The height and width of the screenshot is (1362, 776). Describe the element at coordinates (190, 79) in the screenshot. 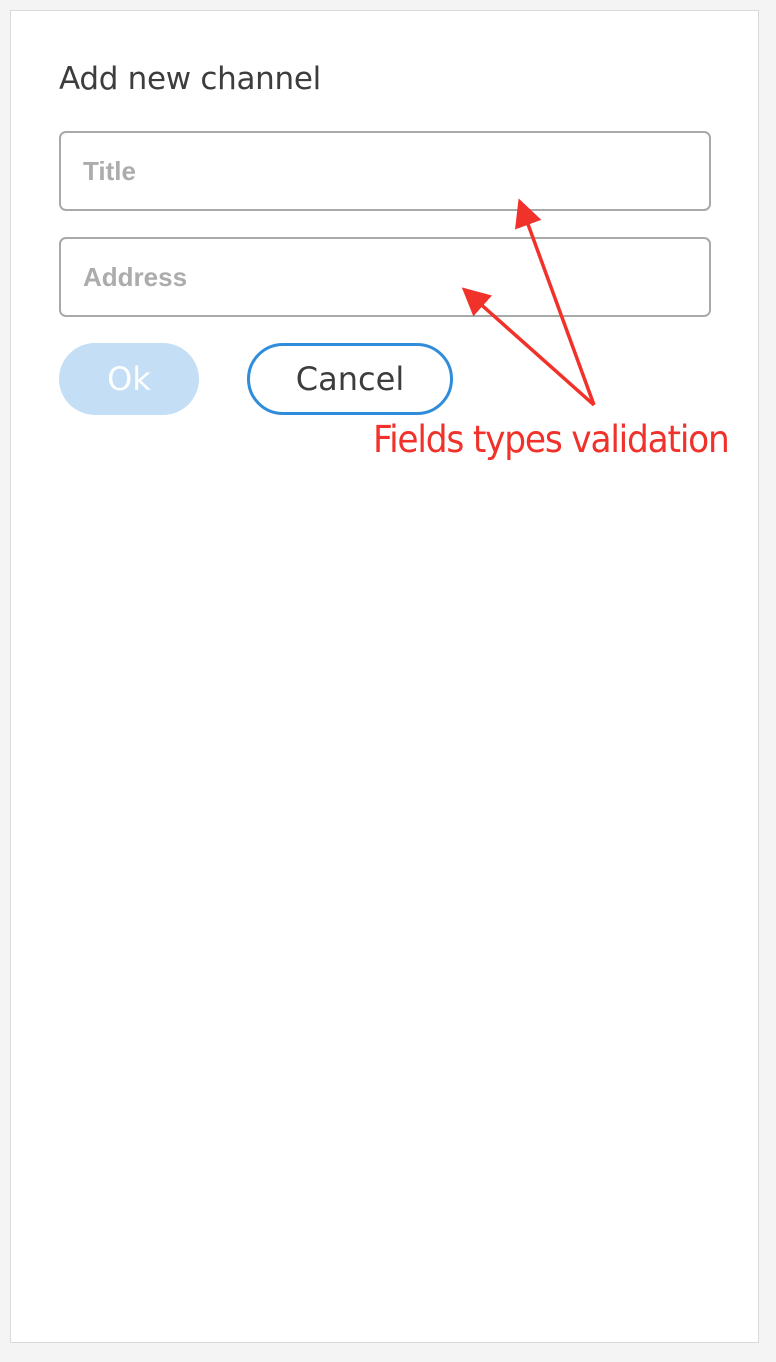

I see `dialog-title: Add new channel` at that location.